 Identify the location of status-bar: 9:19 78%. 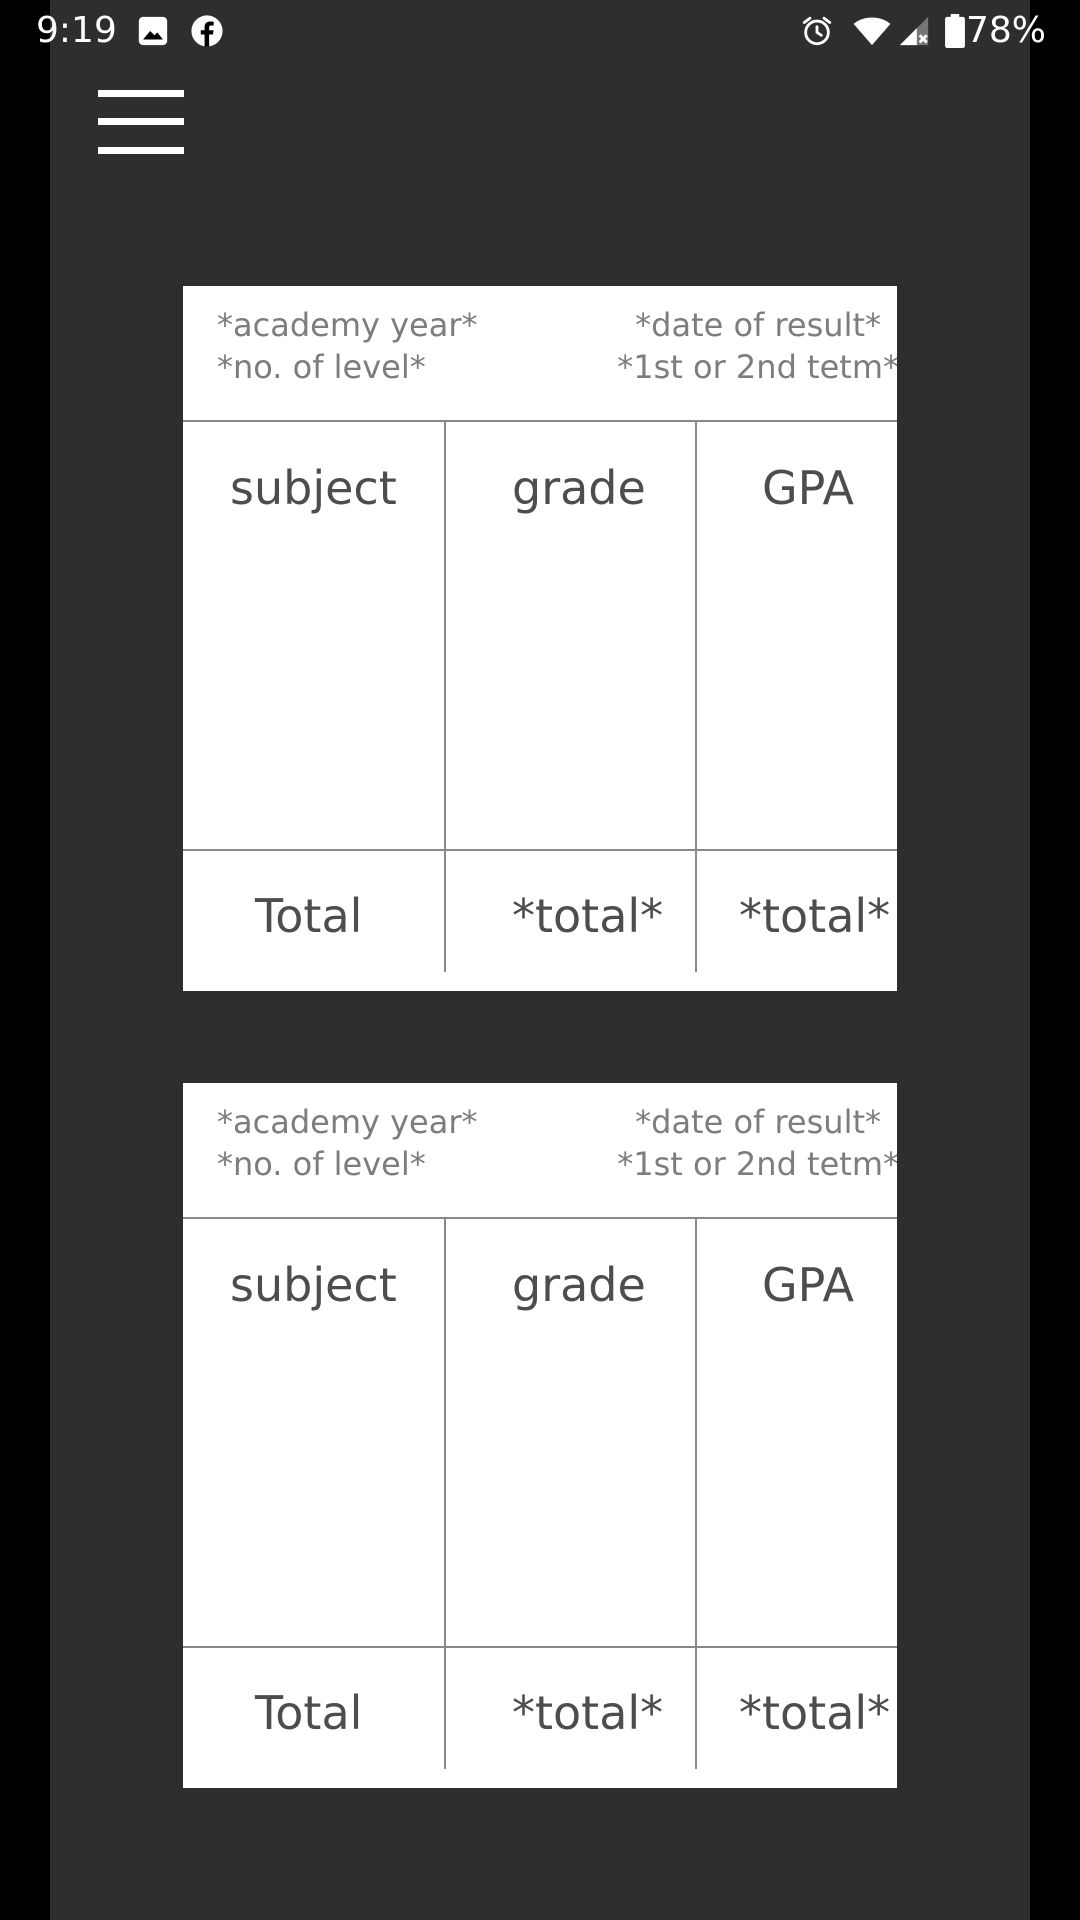
(540, 31).